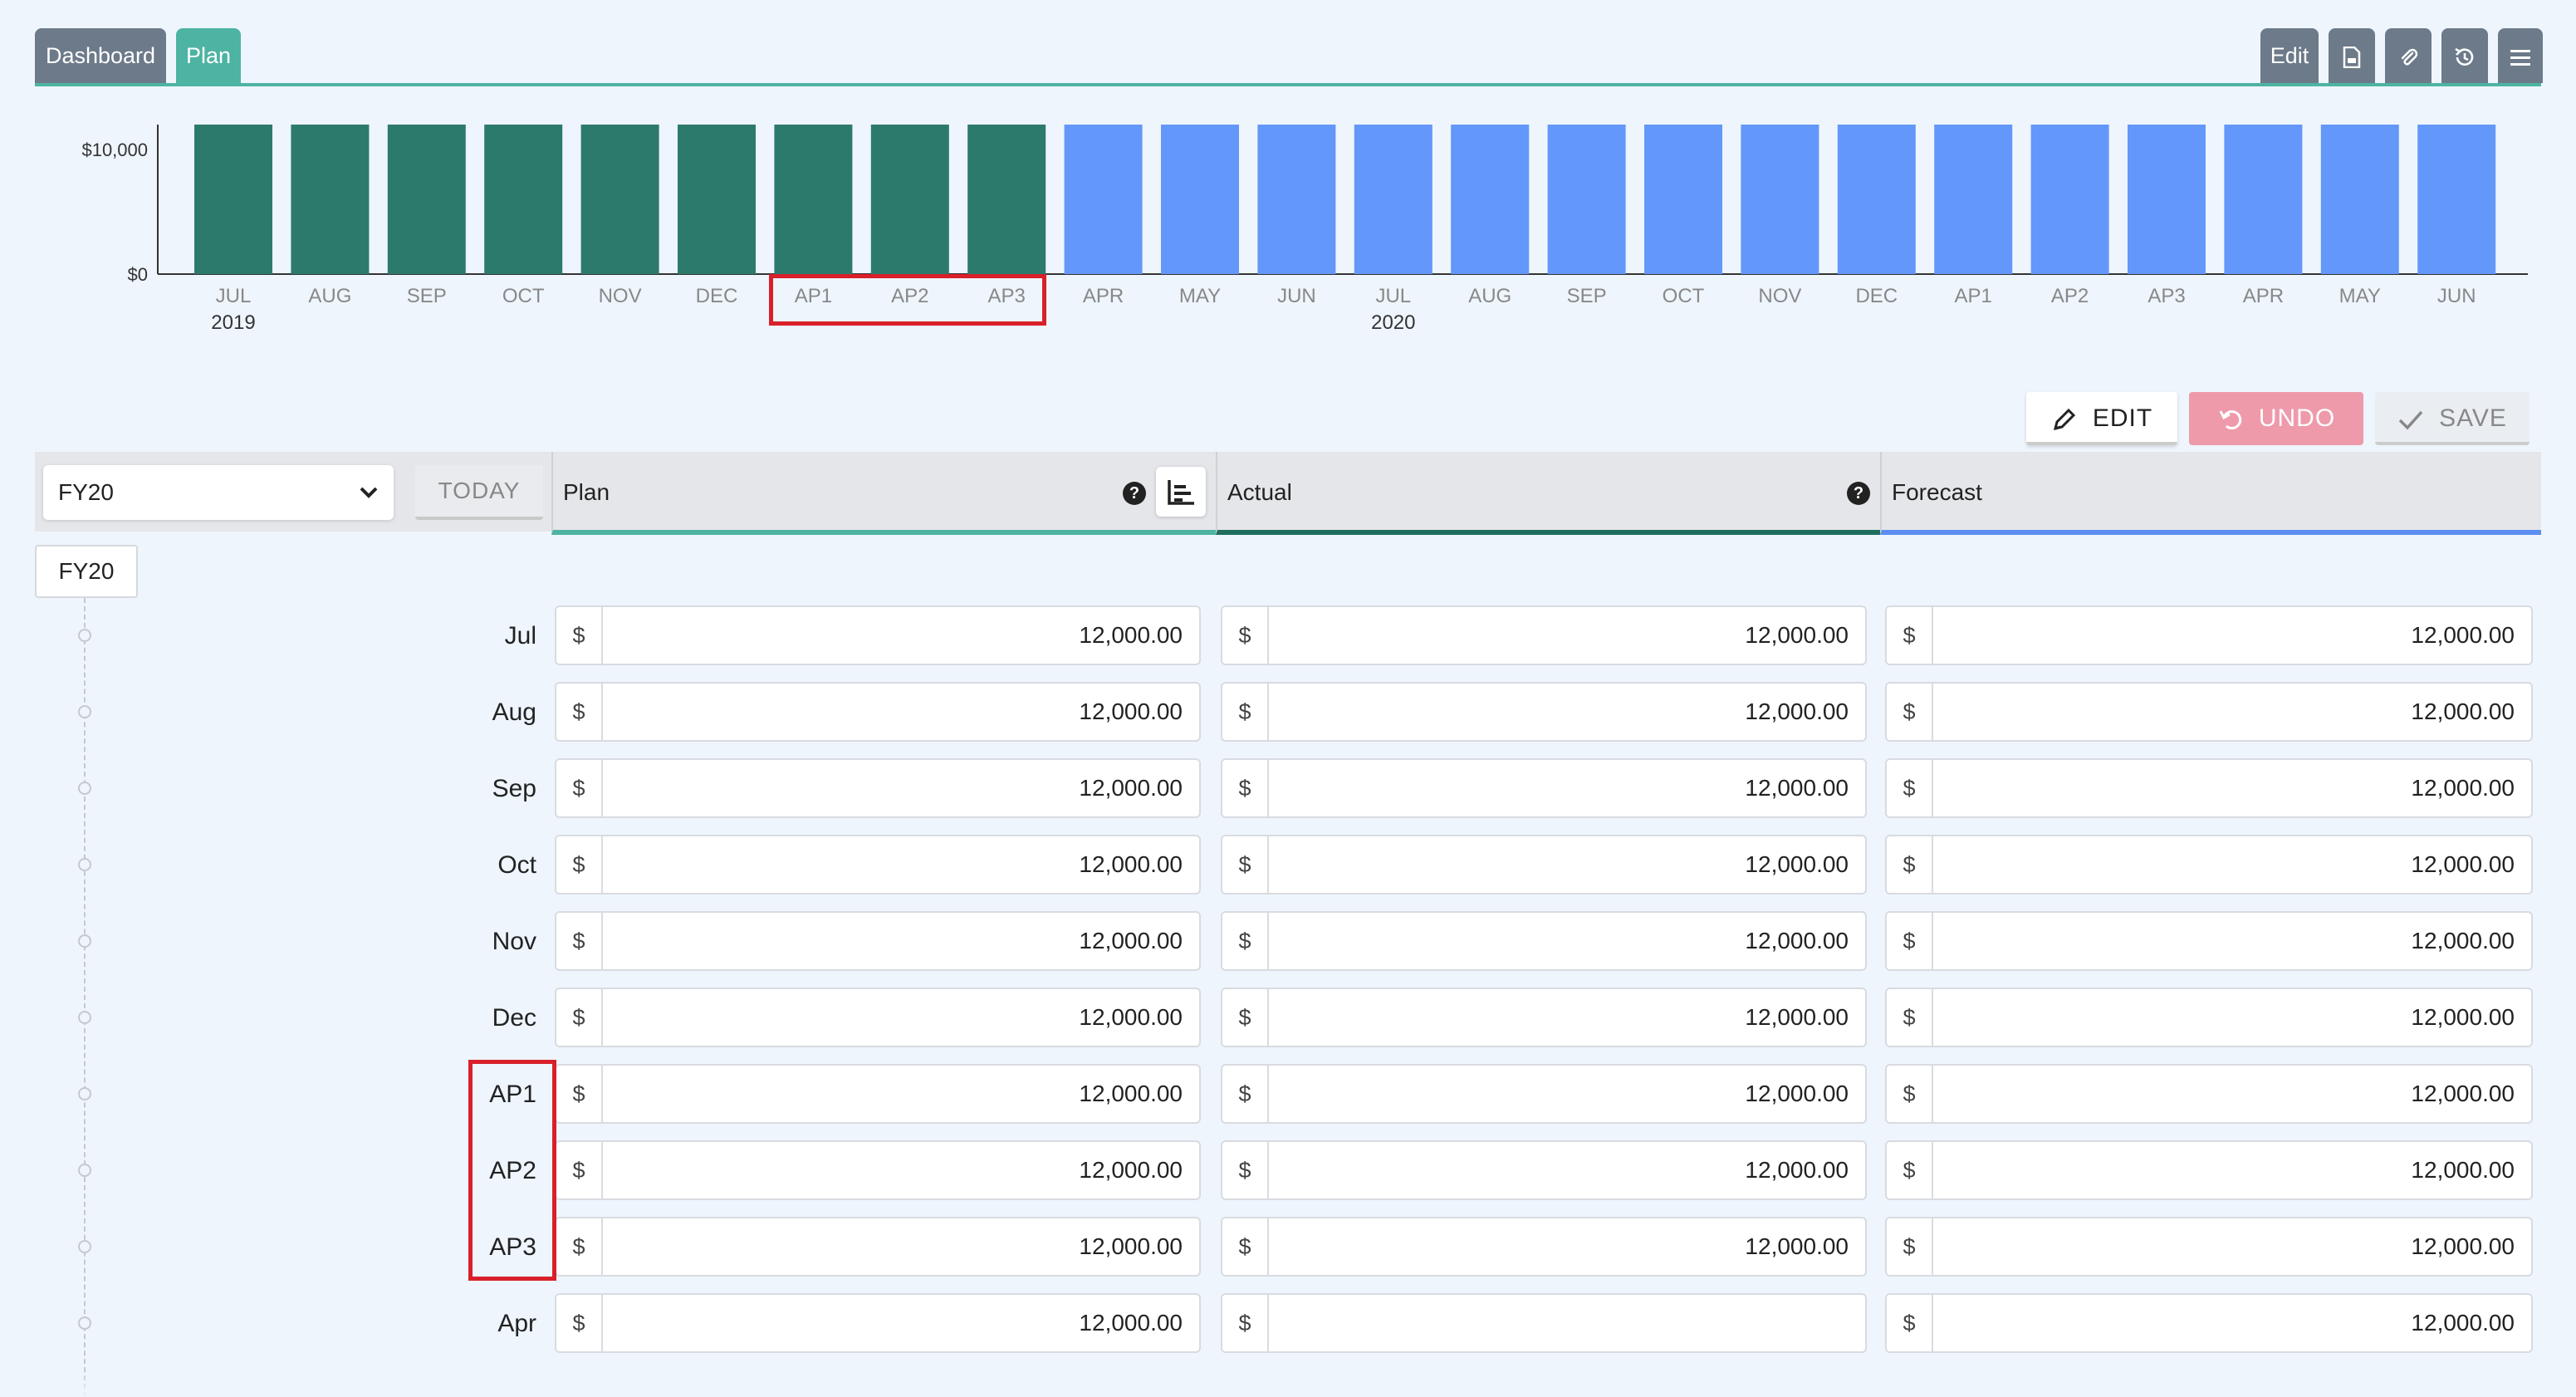  Describe the element at coordinates (1393, 296) in the screenshot. I see `chart-xtick-label: JUL` at that location.